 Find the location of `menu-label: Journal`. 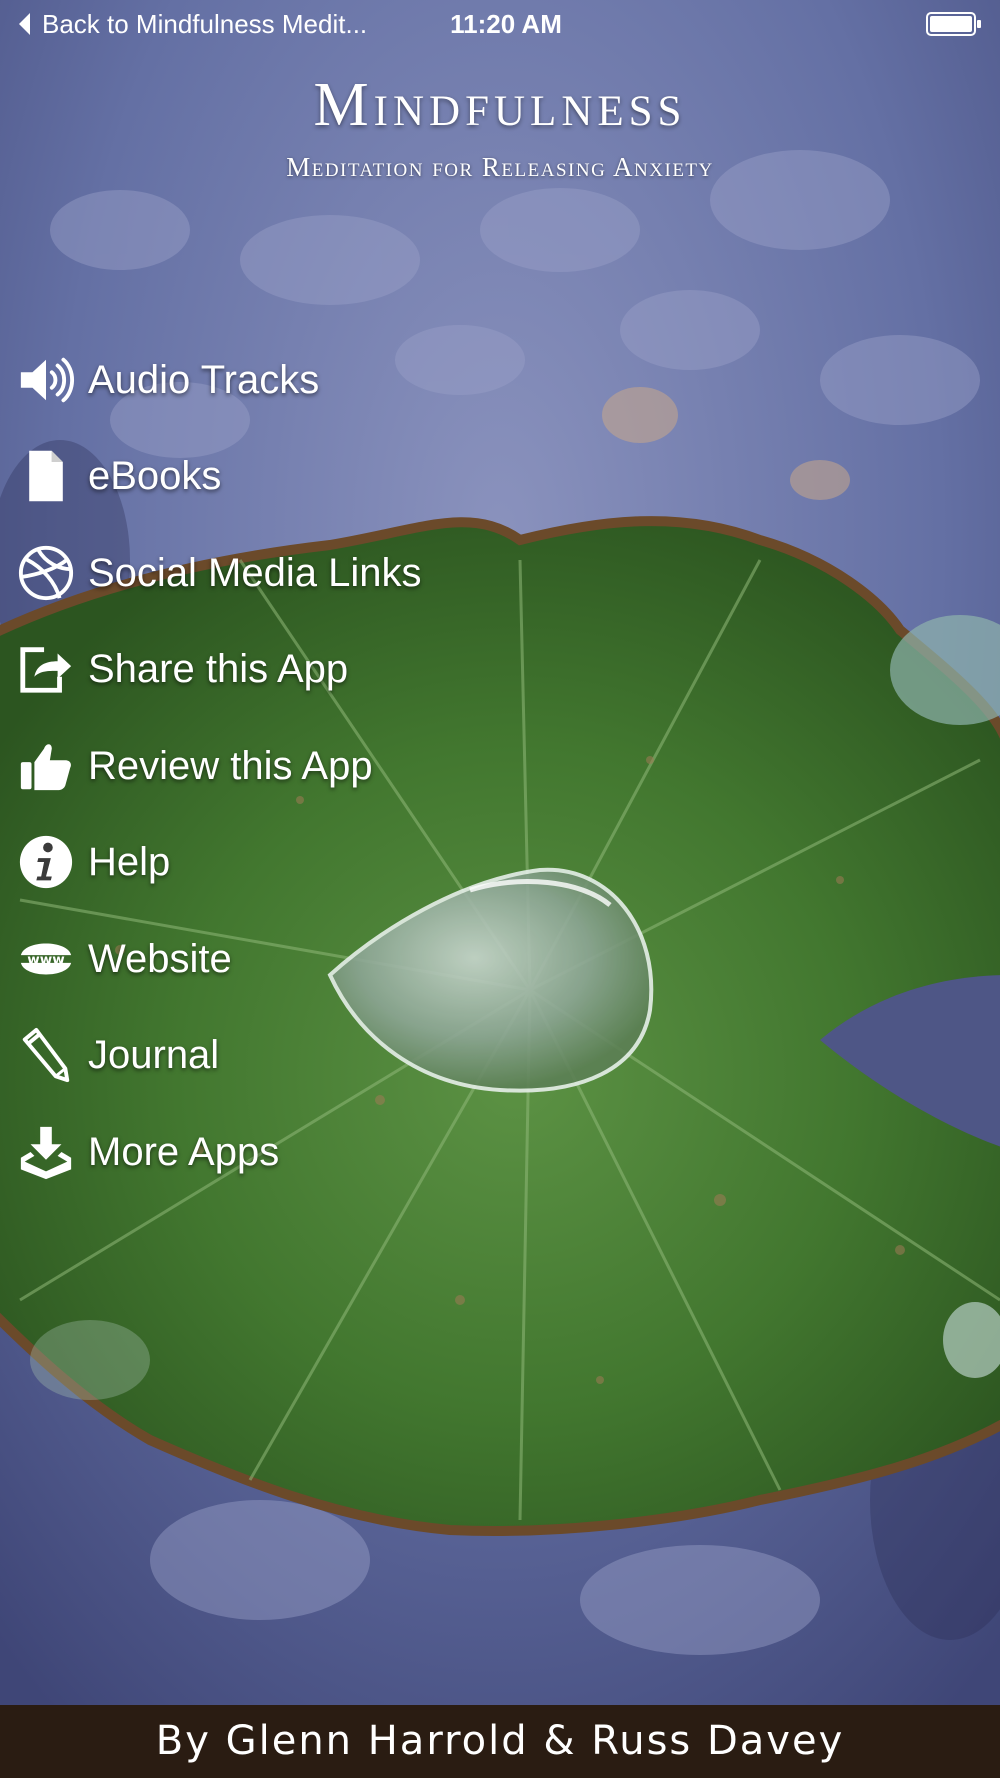

menu-label: Journal is located at coordinates (154, 1055).